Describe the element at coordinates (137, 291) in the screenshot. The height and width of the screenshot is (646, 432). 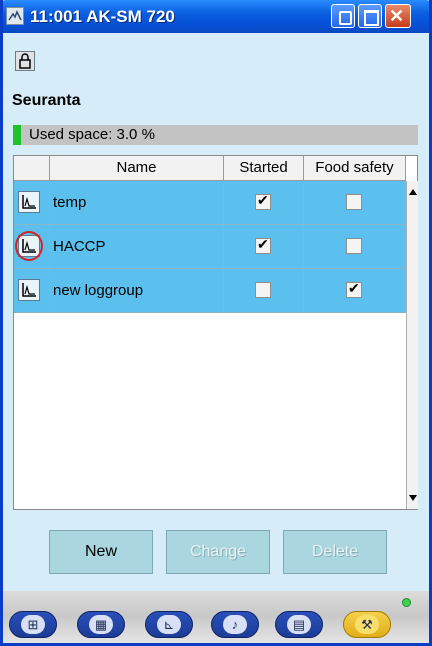
I see `row-name: new loggroup` at that location.